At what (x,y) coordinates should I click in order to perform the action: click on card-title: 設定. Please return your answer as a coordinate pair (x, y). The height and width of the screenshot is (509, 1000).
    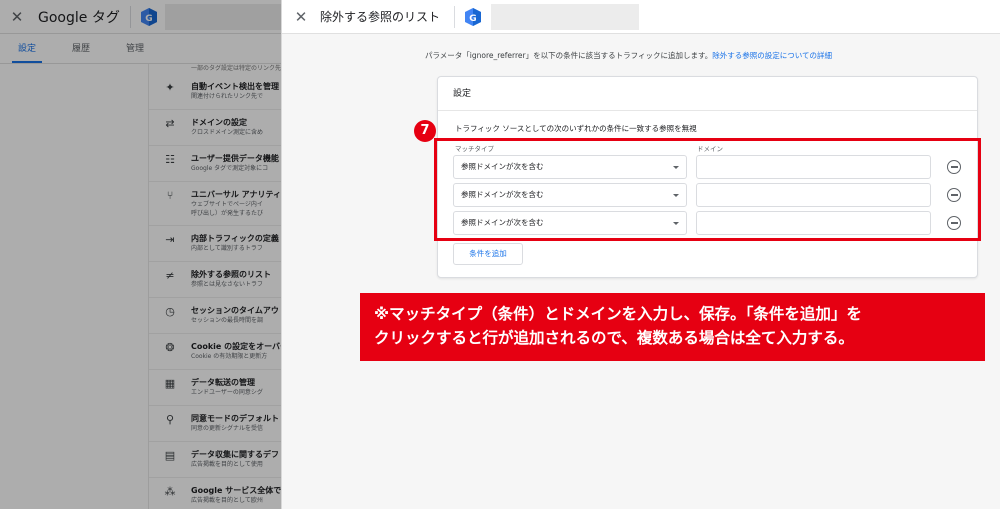
    Looking at the image, I should click on (707, 94).